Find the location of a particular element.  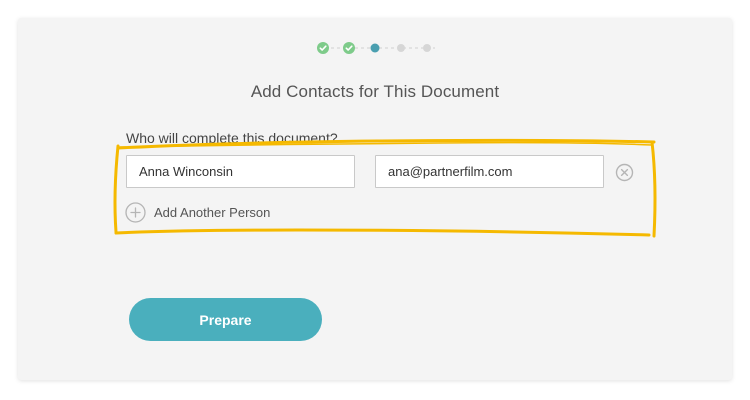

completer-question-label: Who will complete this document? is located at coordinates (232, 138).